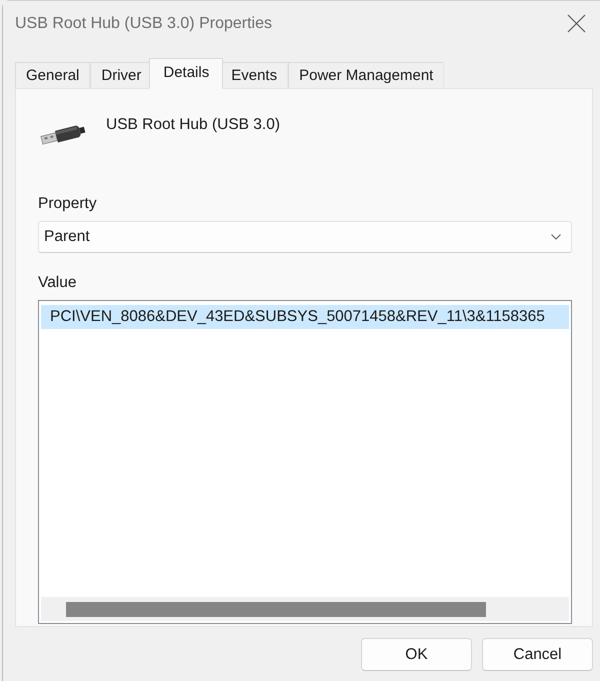 The height and width of the screenshot is (681, 600). What do you see at coordinates (416, 654) in the screenshot?
I see `ok-button: OK` at bounding box center [416, 654].